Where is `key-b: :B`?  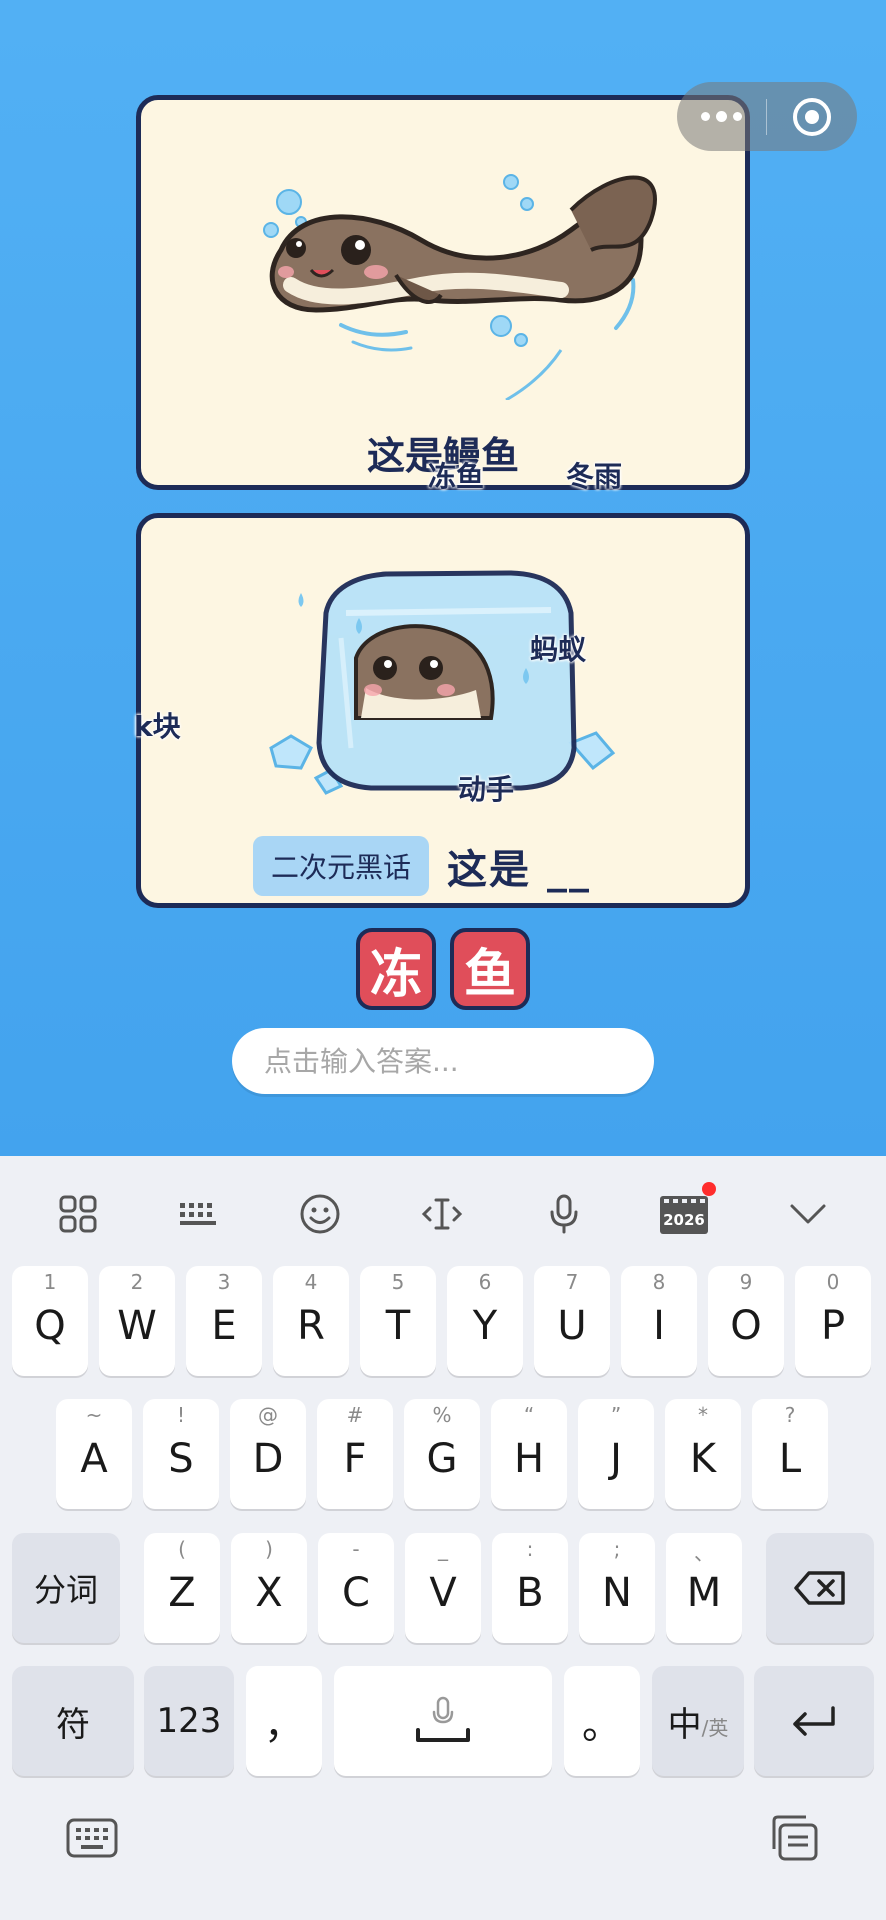 key-b: :B is located at coordinates (530, 1588).